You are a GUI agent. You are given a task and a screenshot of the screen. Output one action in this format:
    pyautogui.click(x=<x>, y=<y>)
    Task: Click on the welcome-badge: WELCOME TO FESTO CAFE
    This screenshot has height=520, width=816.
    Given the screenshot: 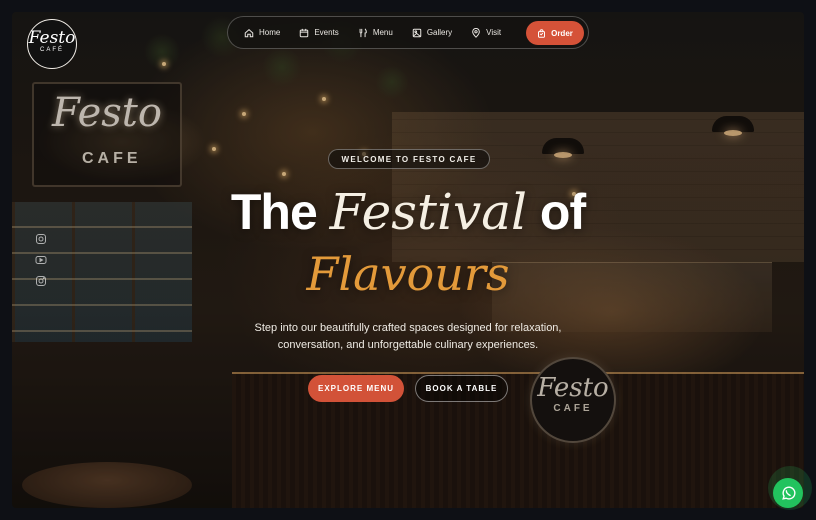 What is the action you would take?
    pyautogui.click(x=409, y=159)
    